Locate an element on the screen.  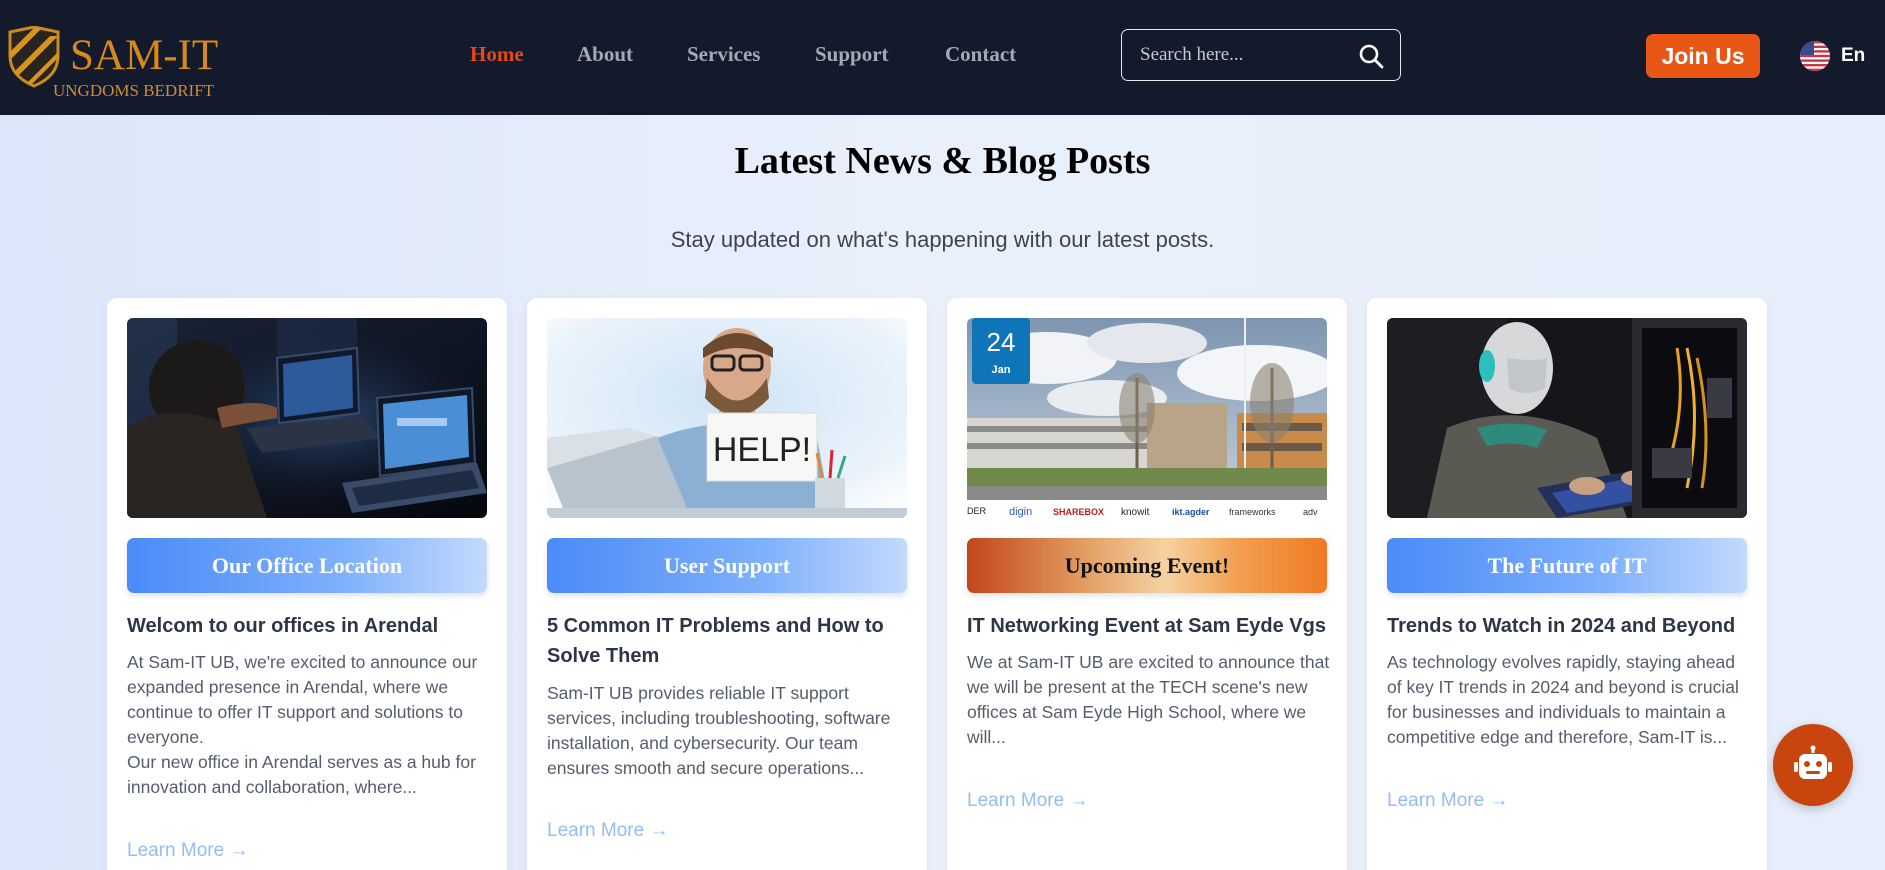
card-image-future is located at coordinates (1567, 418).